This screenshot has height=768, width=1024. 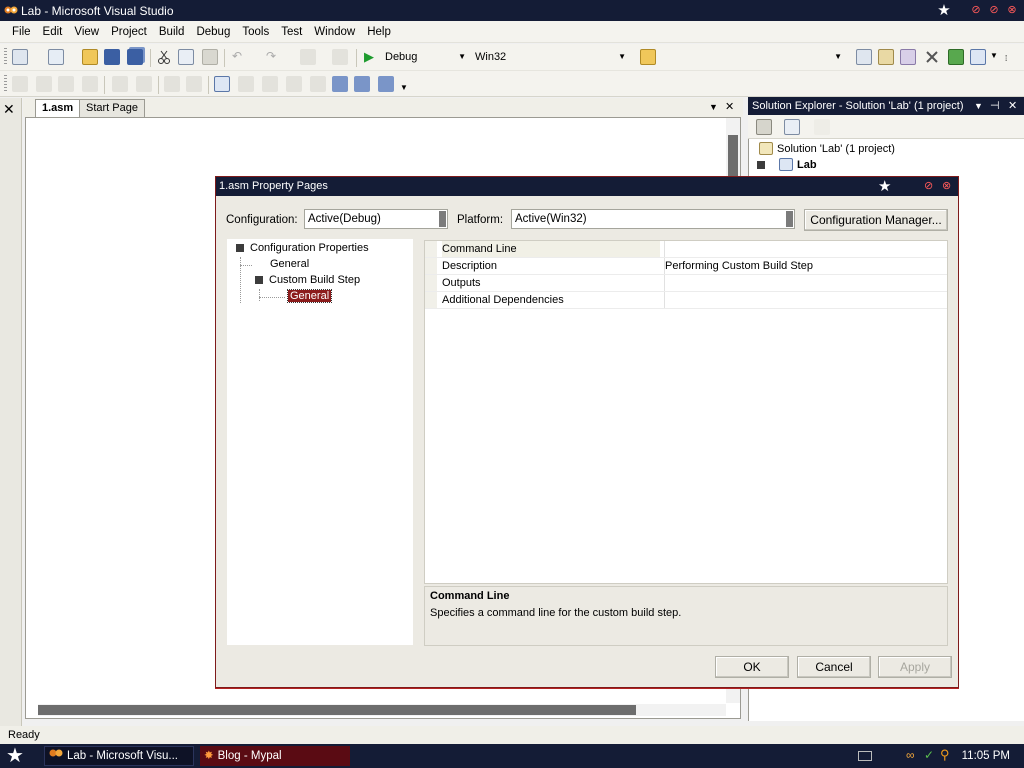 I want to click on solution-node: Solution 'Lab' (1 project), so click(x=827, y=148).